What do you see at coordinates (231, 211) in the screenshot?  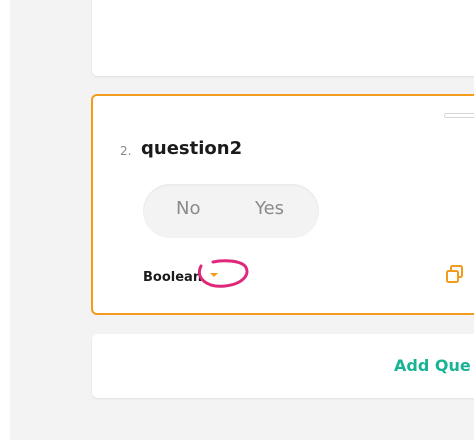 I see `boolean-switch: No Yes` at bounding box center [231, 211].